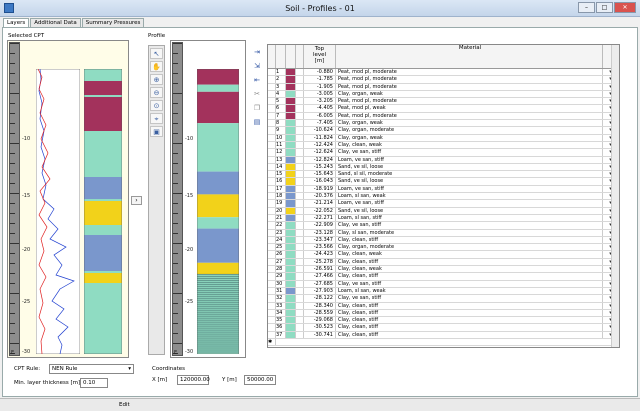 The image size is (640, 411). What do you see at coordinates (320, 283) in the screenshot?
I see `row-top-level: -27.685` at bounding box center [320, 283].